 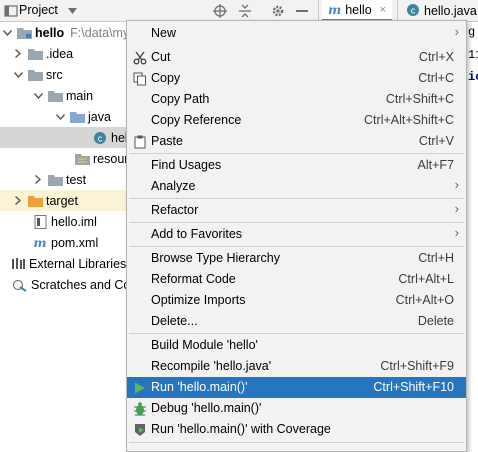 I want to click on menu-item-find-usages: Find Usages Alt+F7, so click(x=296, y=165).